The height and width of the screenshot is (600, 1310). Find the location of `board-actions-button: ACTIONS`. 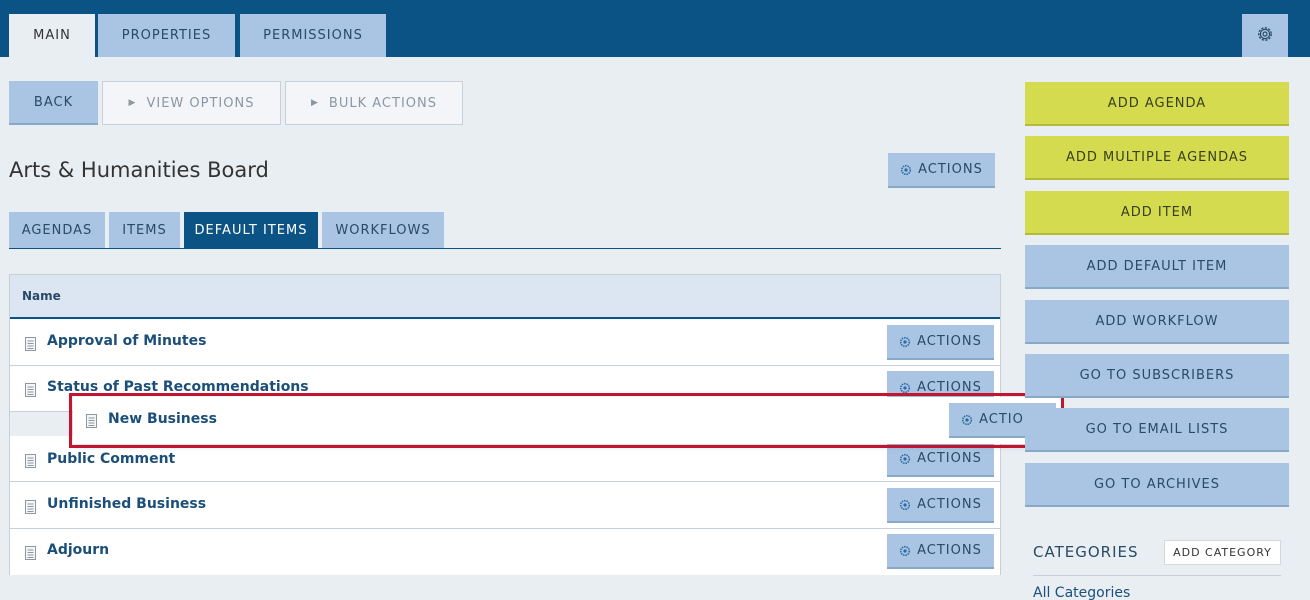

board-actions-button: ACTIONS is located at coordinates (941, 170).